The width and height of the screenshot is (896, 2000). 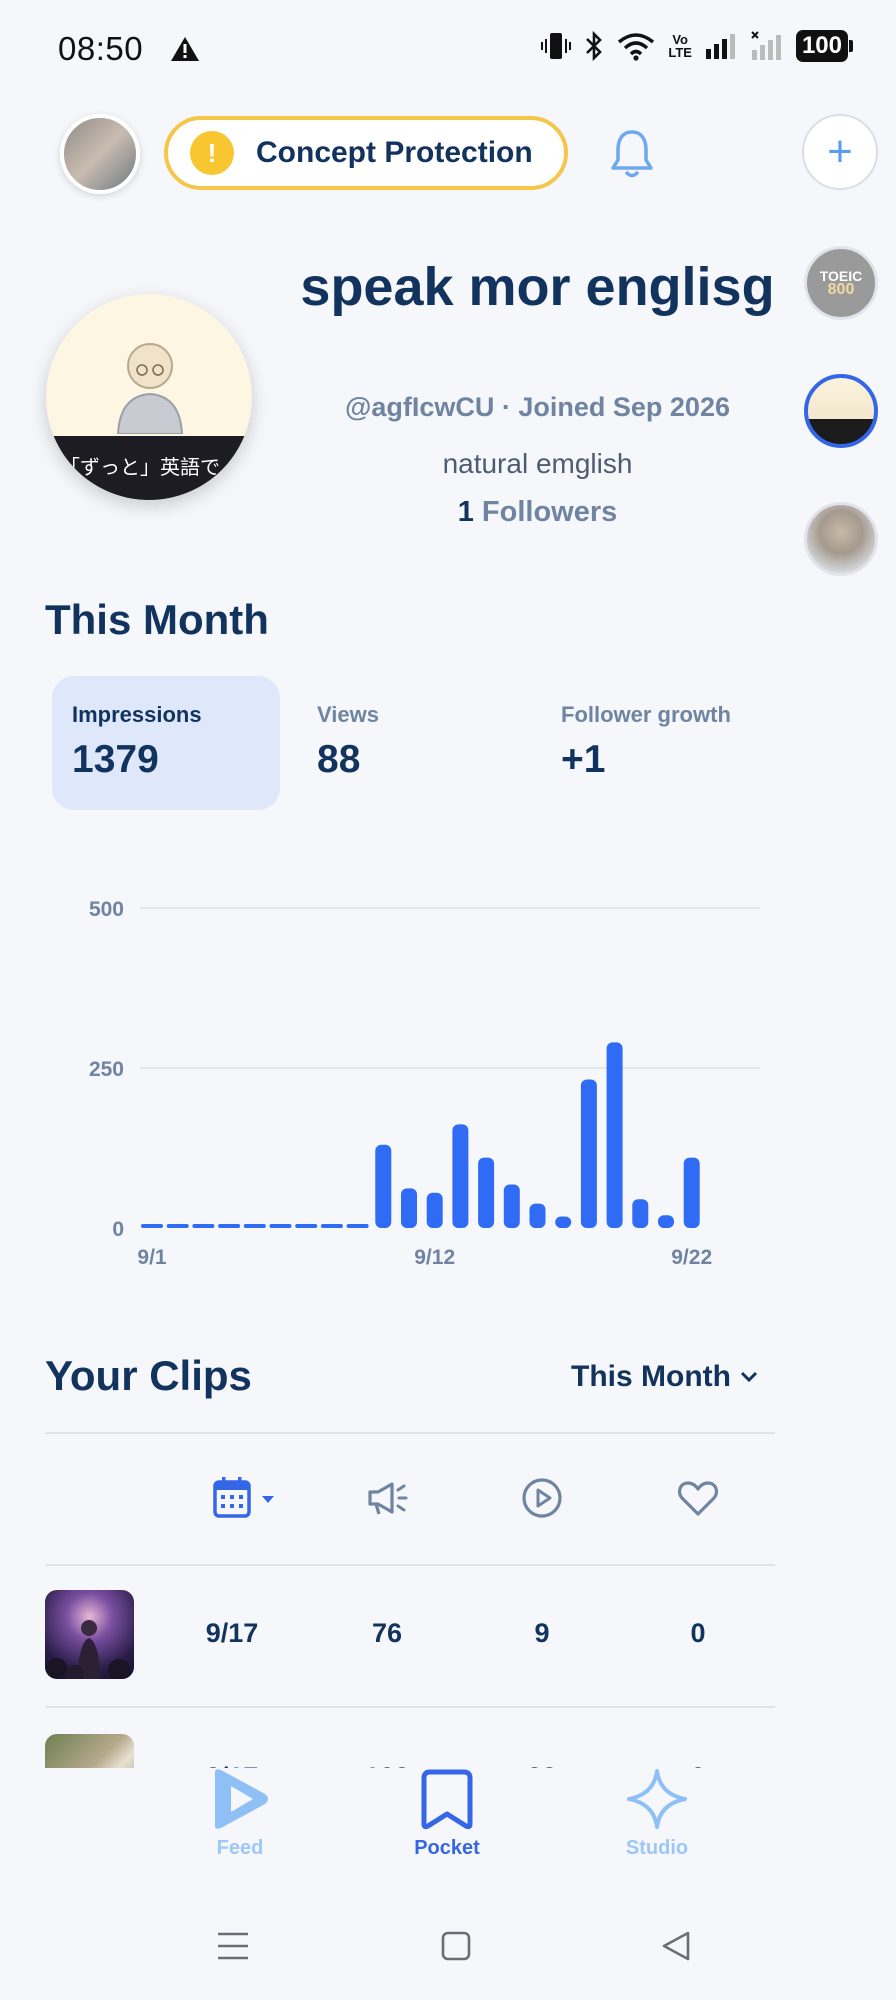 I want to click on stat-label: Follower growth, so click(x=646, y=714).